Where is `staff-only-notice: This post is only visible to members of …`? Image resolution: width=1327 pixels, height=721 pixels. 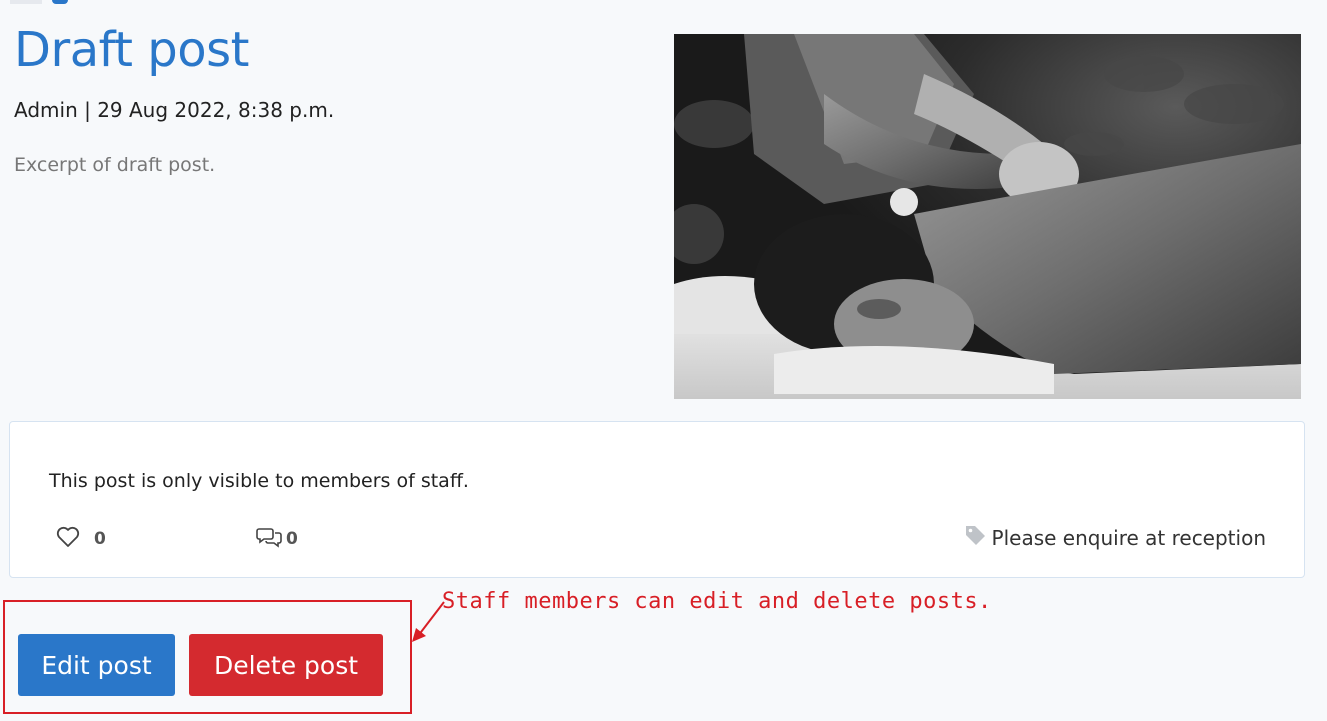
staff-only-notice: This post is only visible to members of … is located at coordinates (259, 481).